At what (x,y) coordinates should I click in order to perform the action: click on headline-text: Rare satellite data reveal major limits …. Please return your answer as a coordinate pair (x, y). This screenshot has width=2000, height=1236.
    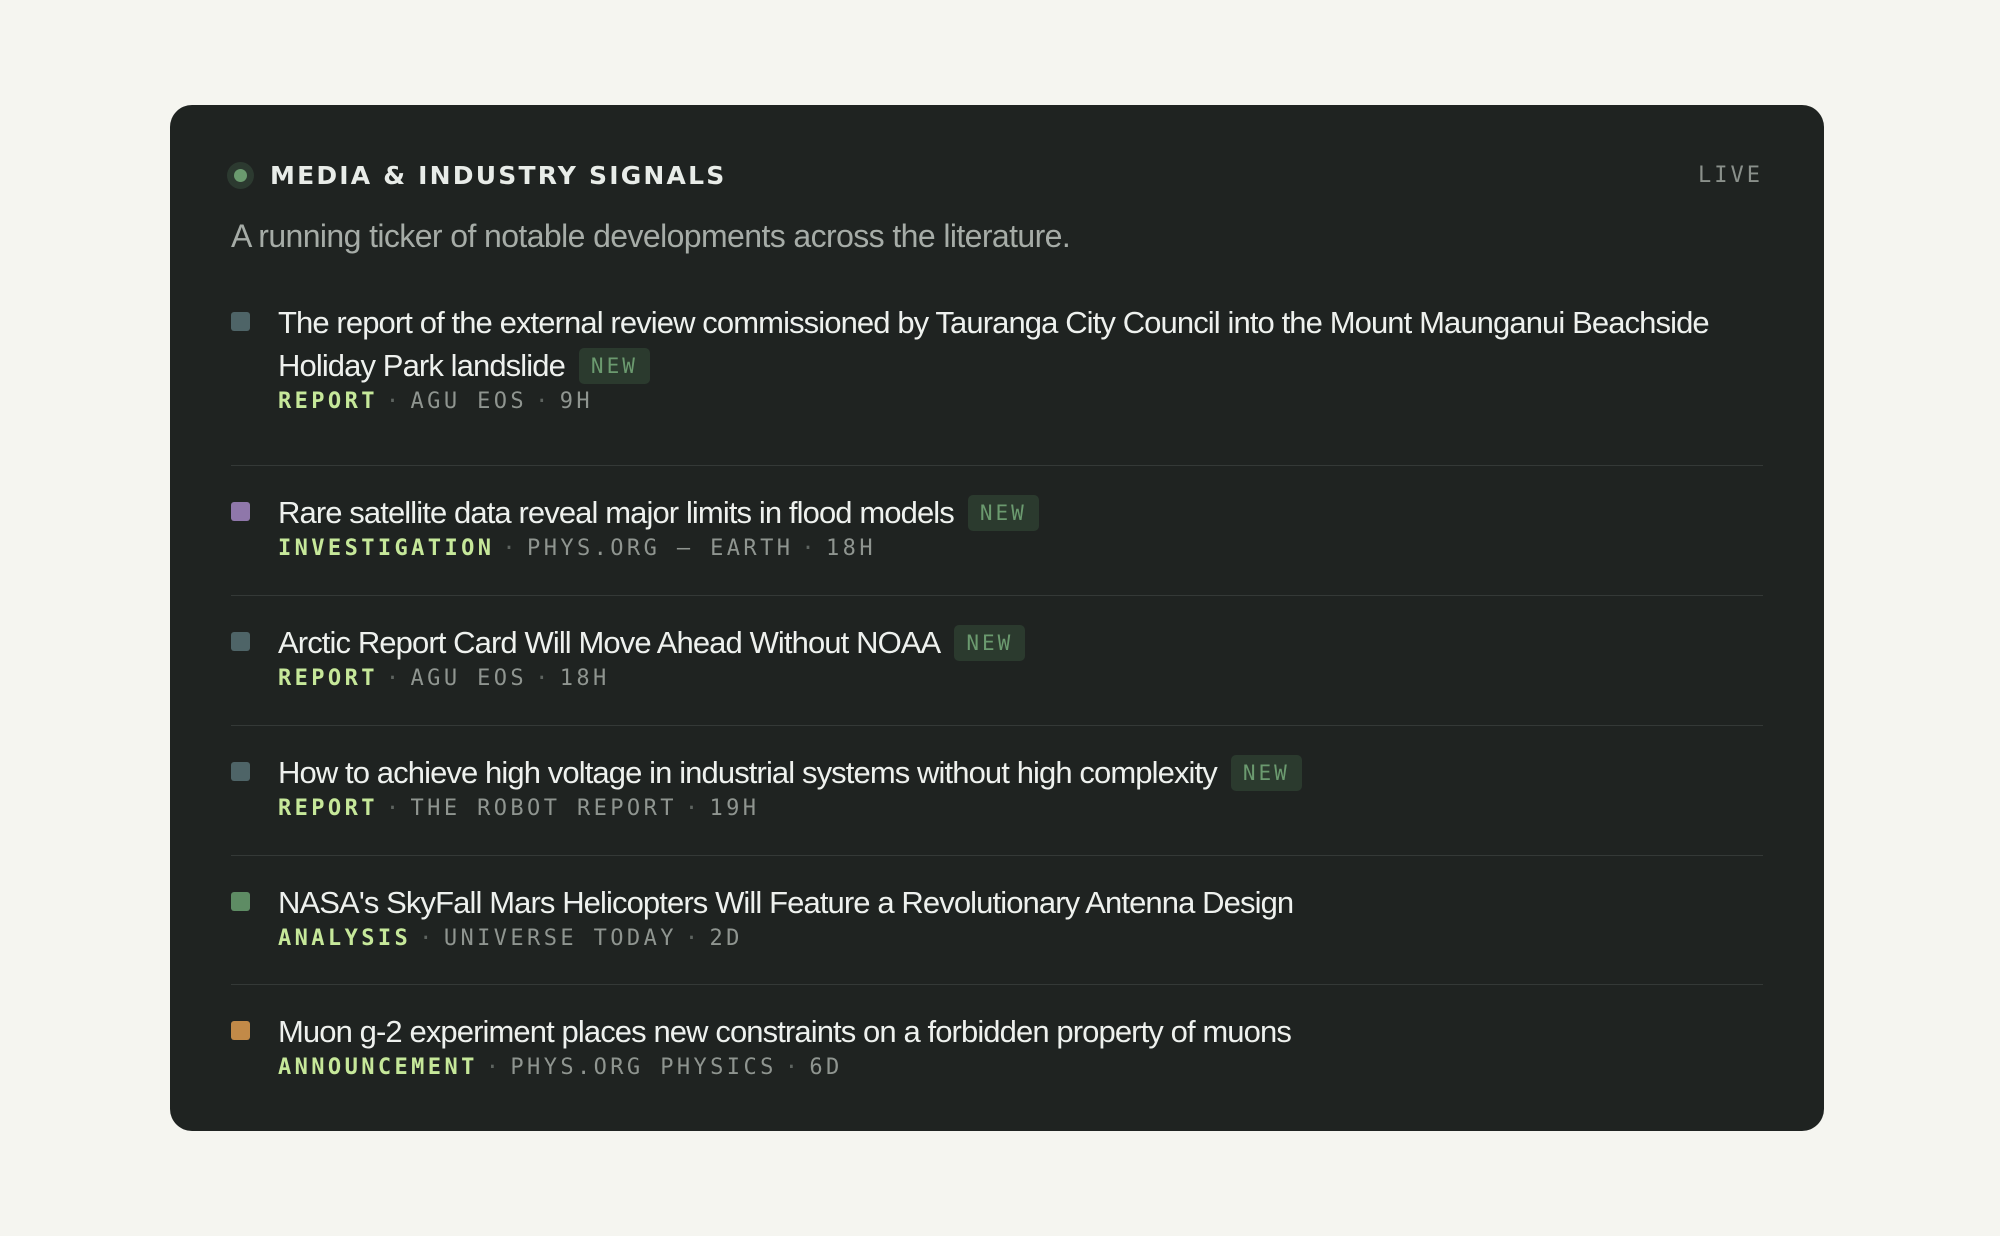
    Looking at the image, I should click on (616, 512).